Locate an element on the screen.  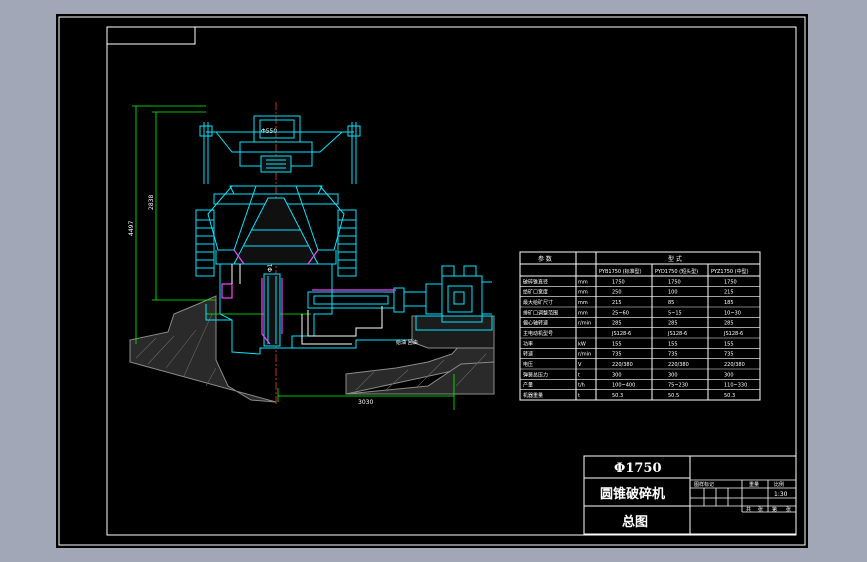
dim-overall-height: 4497 is located at coordinates (131, 228).